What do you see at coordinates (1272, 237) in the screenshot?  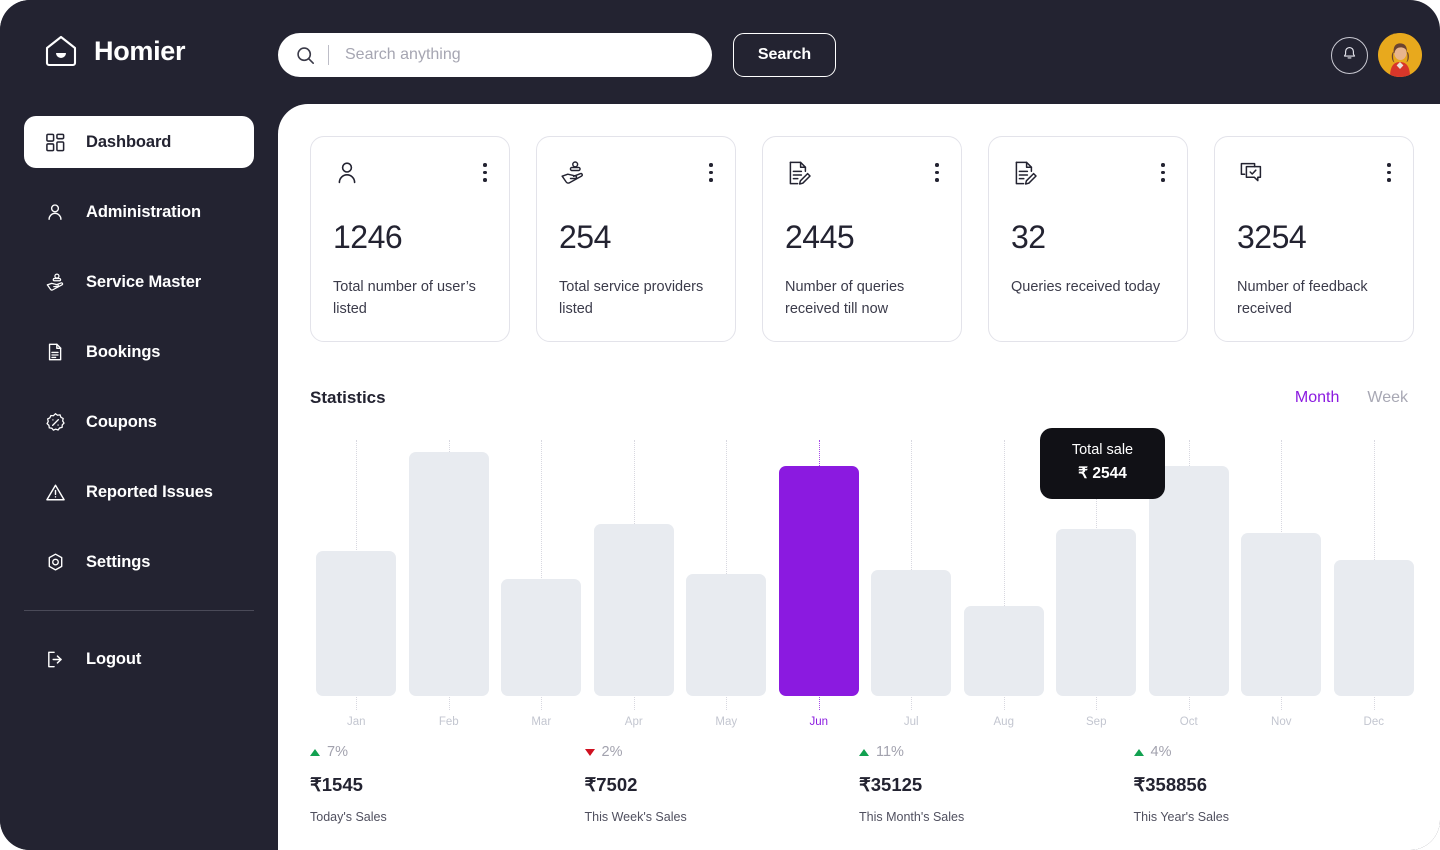 I see `stat-card-value: 3254` at bounding box center [1272, 237].